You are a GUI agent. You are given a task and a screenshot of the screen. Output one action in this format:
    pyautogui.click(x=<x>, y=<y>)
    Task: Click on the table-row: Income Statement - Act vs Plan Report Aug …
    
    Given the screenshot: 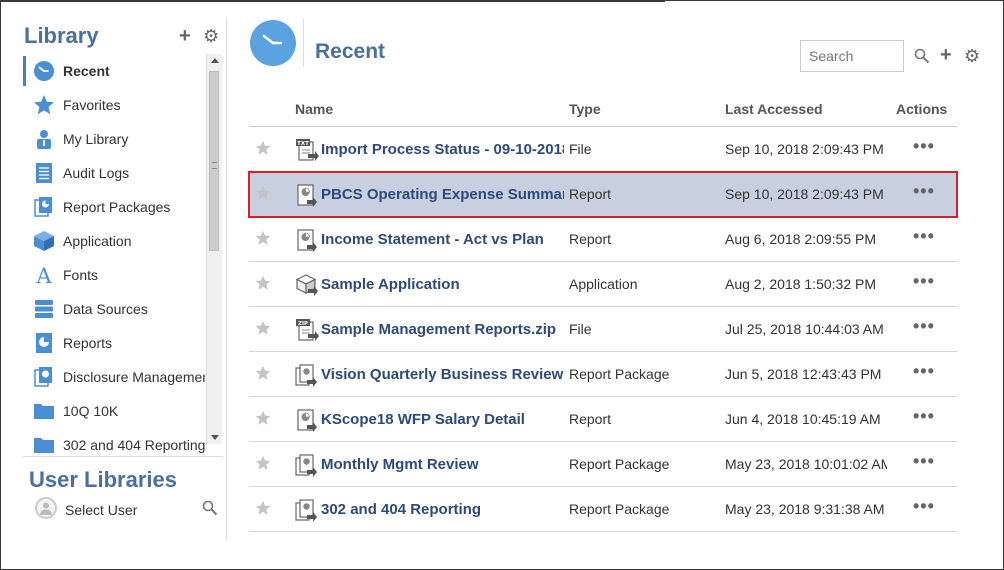 What is the action you would take?
    pyautogui.click(x=603, y=239)
    